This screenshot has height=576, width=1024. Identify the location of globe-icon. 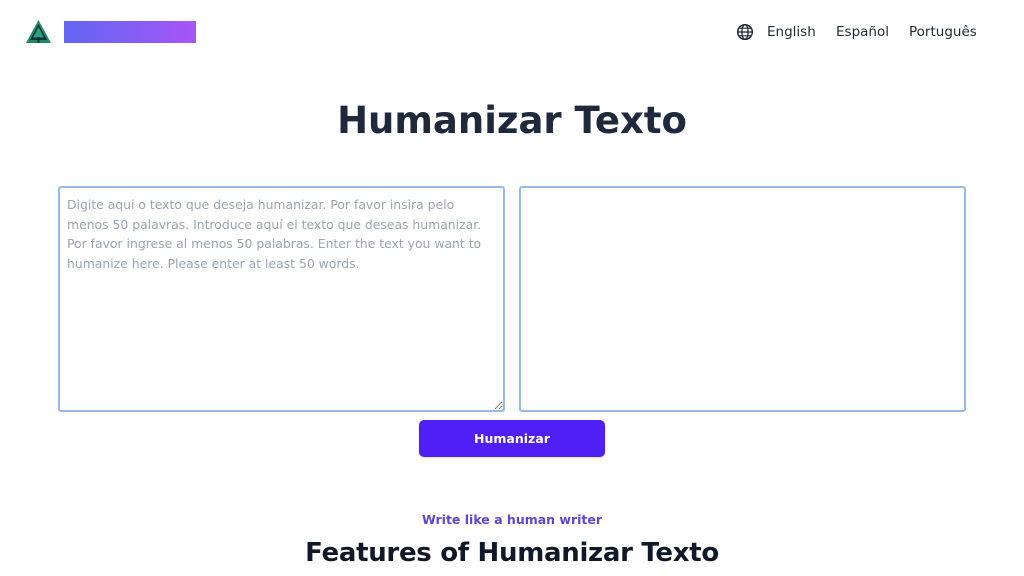
(745, 32).